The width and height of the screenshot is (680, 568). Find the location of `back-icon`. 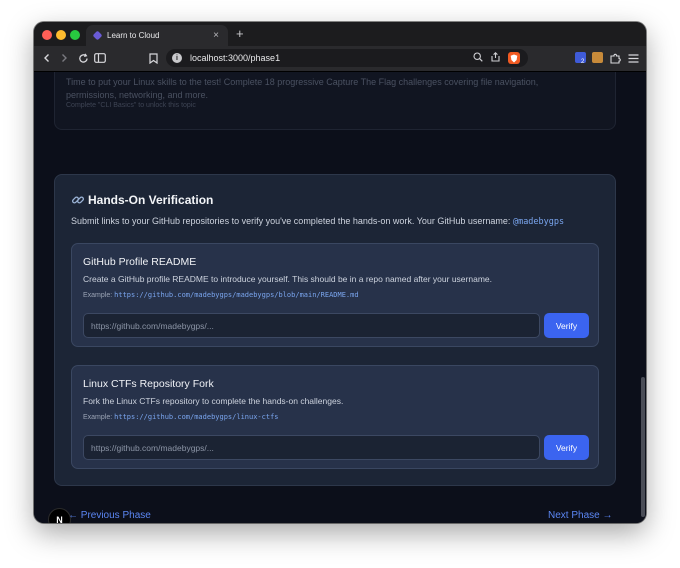

back-icon is located at coordinates (47, 58).